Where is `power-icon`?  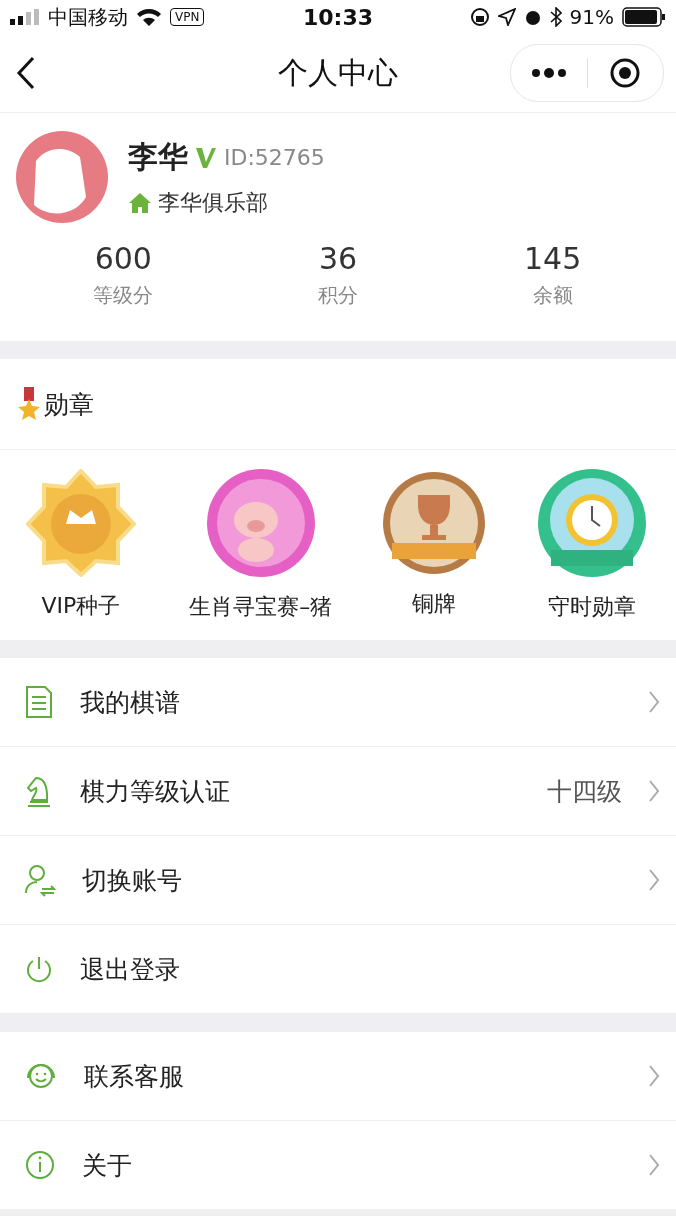
power-icon is located at coordinates (39, 969).